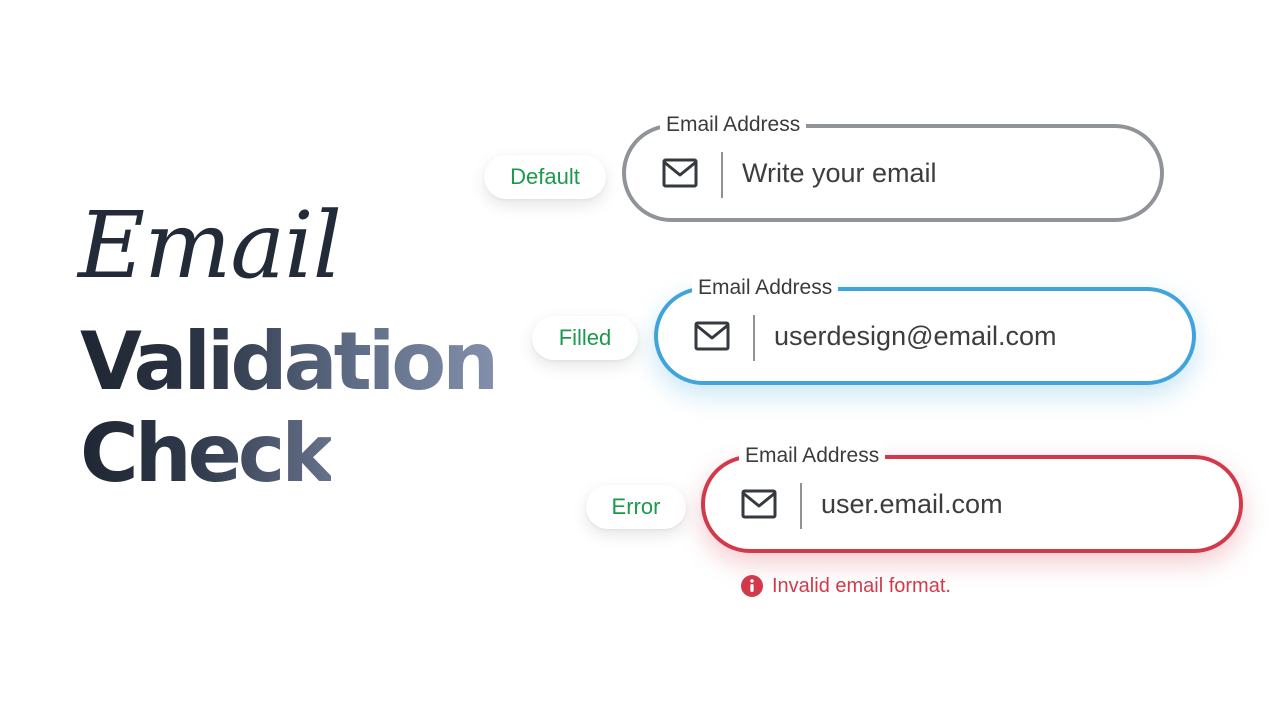  I want to click on email-field-error: Email Address user.email.com, so click(972, 497).